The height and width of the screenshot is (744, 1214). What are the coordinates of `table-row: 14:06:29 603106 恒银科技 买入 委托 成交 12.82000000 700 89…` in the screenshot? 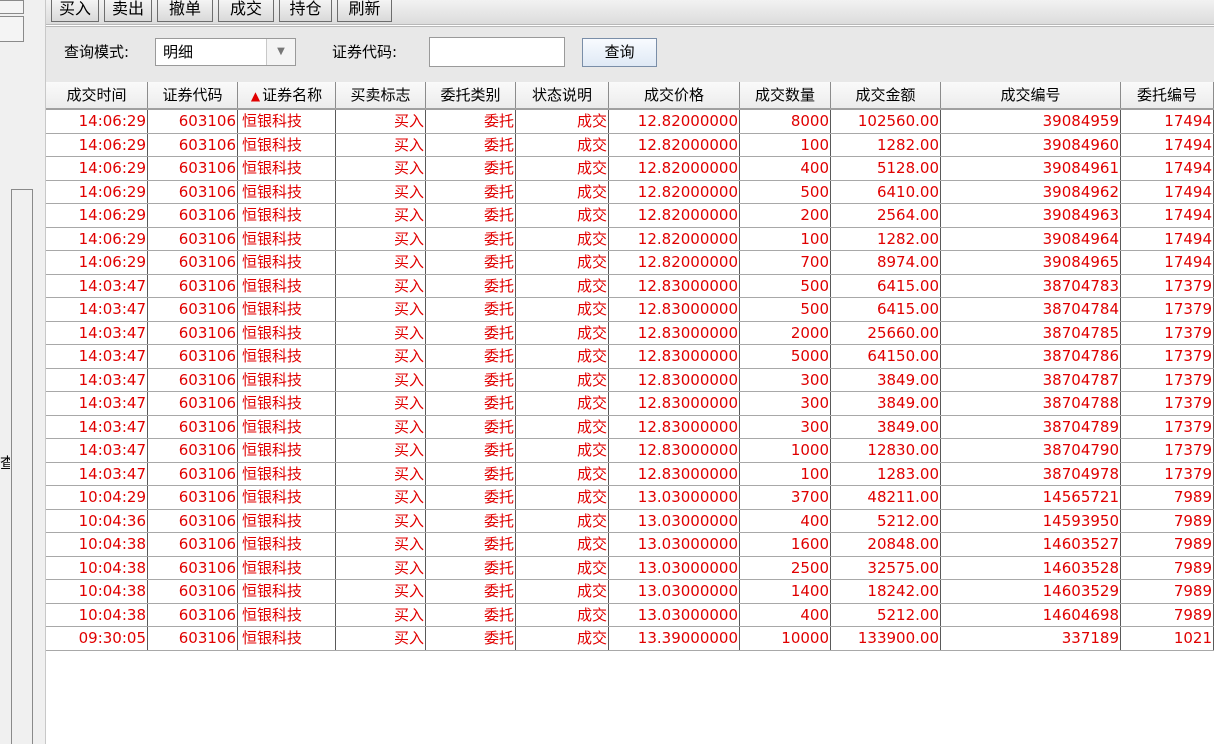 It's located at (630, 263).